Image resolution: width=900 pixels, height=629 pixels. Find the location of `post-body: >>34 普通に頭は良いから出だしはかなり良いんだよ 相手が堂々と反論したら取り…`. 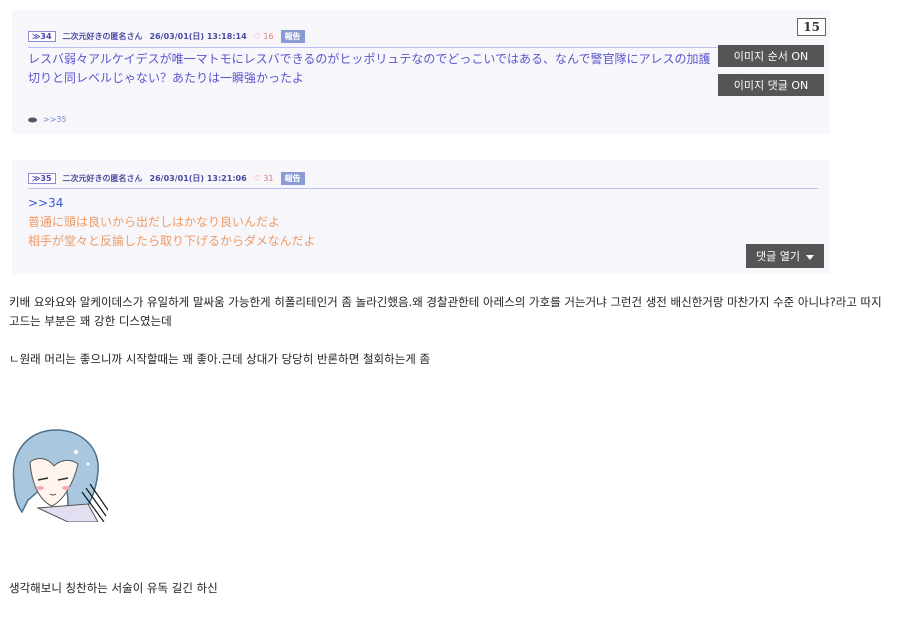

post-body: >>34 普通に頭は良いから出だしはかなり良いんだよ 相手が堂々と反論したら取り… is located at coordinates (172, 222).